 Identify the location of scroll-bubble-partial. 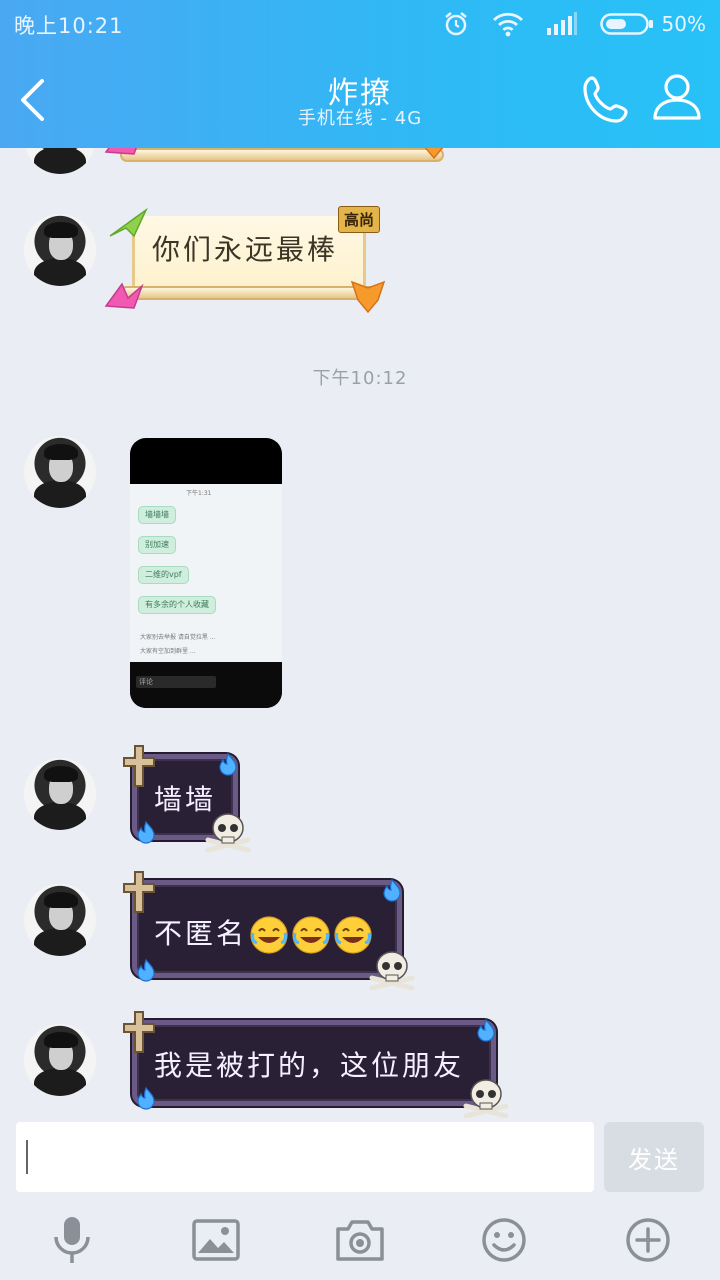
(279, 168).